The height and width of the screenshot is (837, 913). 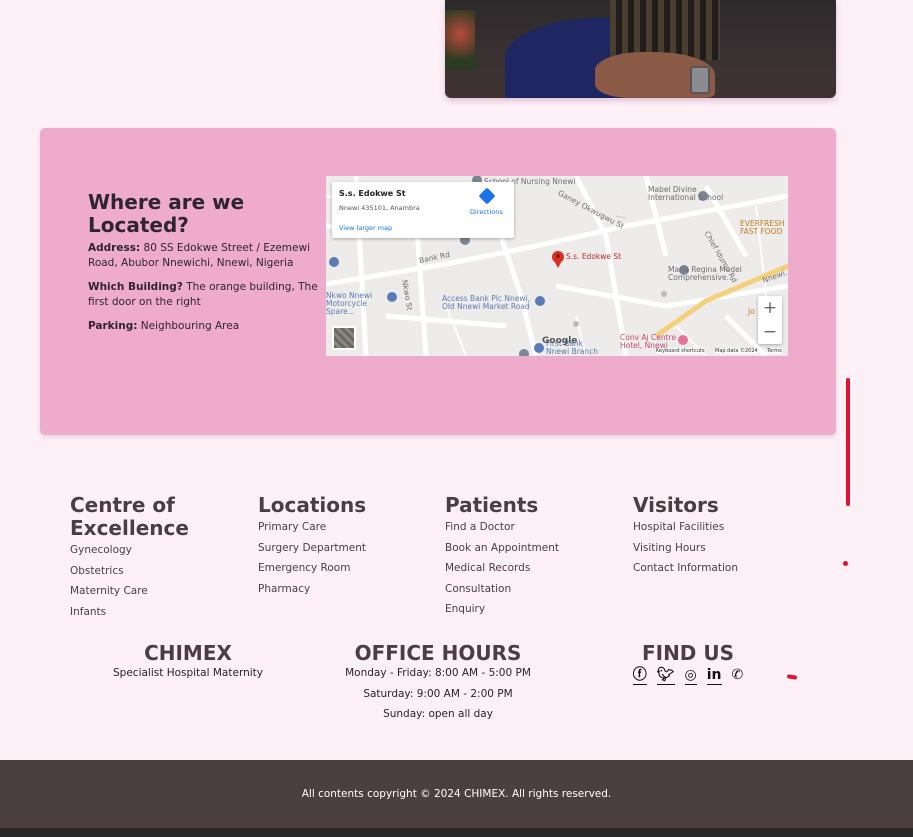 I want to click on footer-link-contact-information: Contact Information, so click(x=718, y=568).